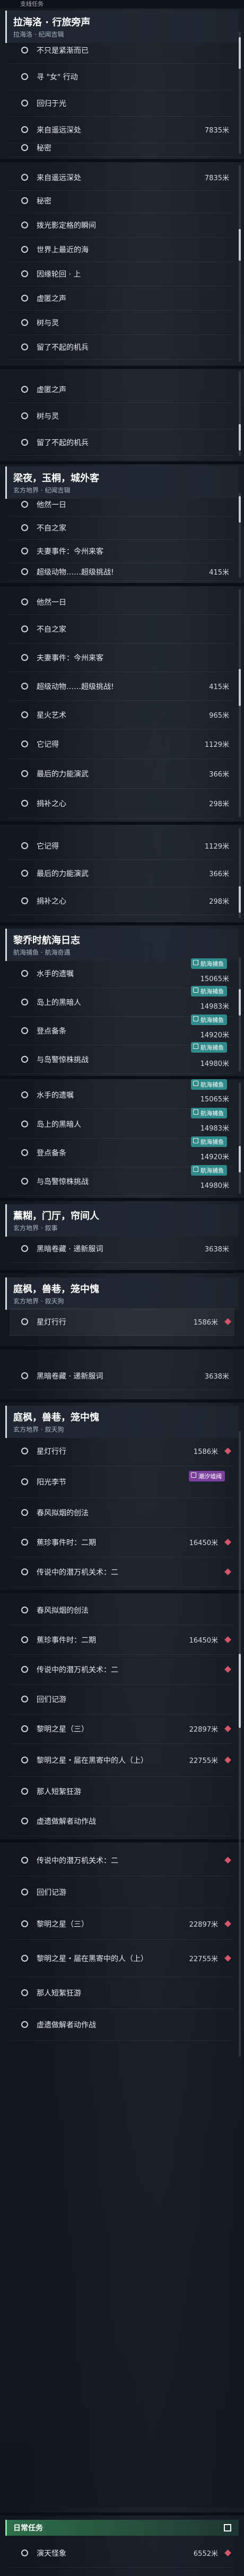  What do you see at coordinates (122, 249) in the screenshot?
I see `quest-row: 世界上最近的海` at bounding box center [122, 249].